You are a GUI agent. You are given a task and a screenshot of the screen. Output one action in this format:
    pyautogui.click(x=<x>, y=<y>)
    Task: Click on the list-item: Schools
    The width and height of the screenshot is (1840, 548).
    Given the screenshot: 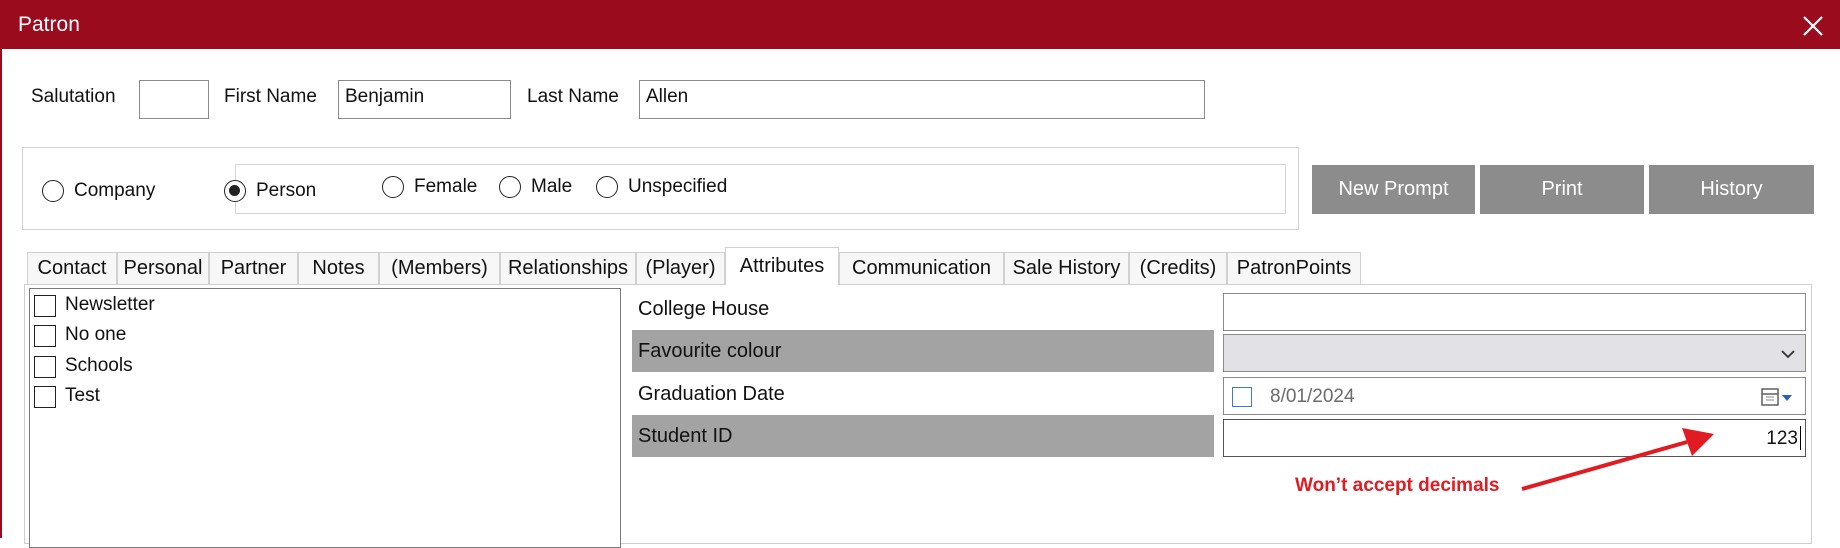 What is the action you would take?
    pyautogui.click(x=99, y=365)
    